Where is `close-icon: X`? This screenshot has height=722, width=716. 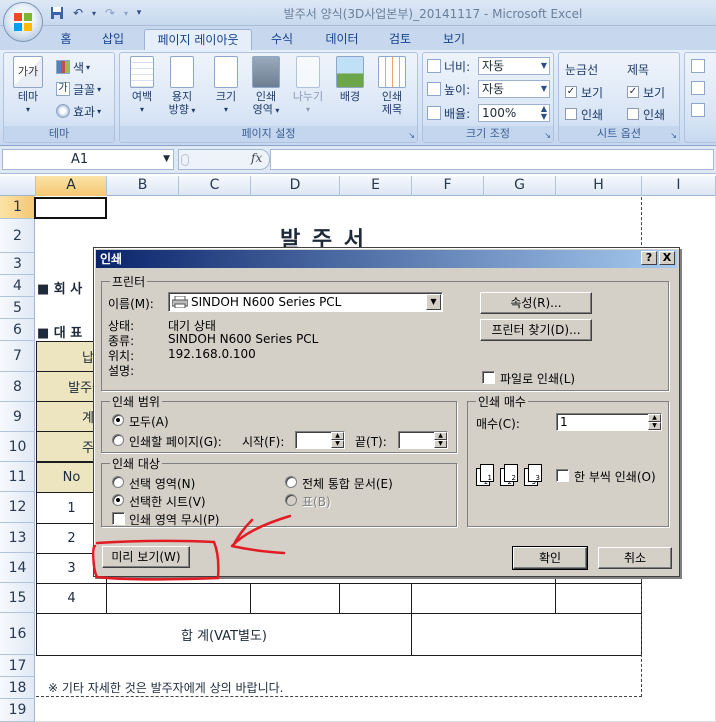
close-icon: X is located at coordinates (667, 258).